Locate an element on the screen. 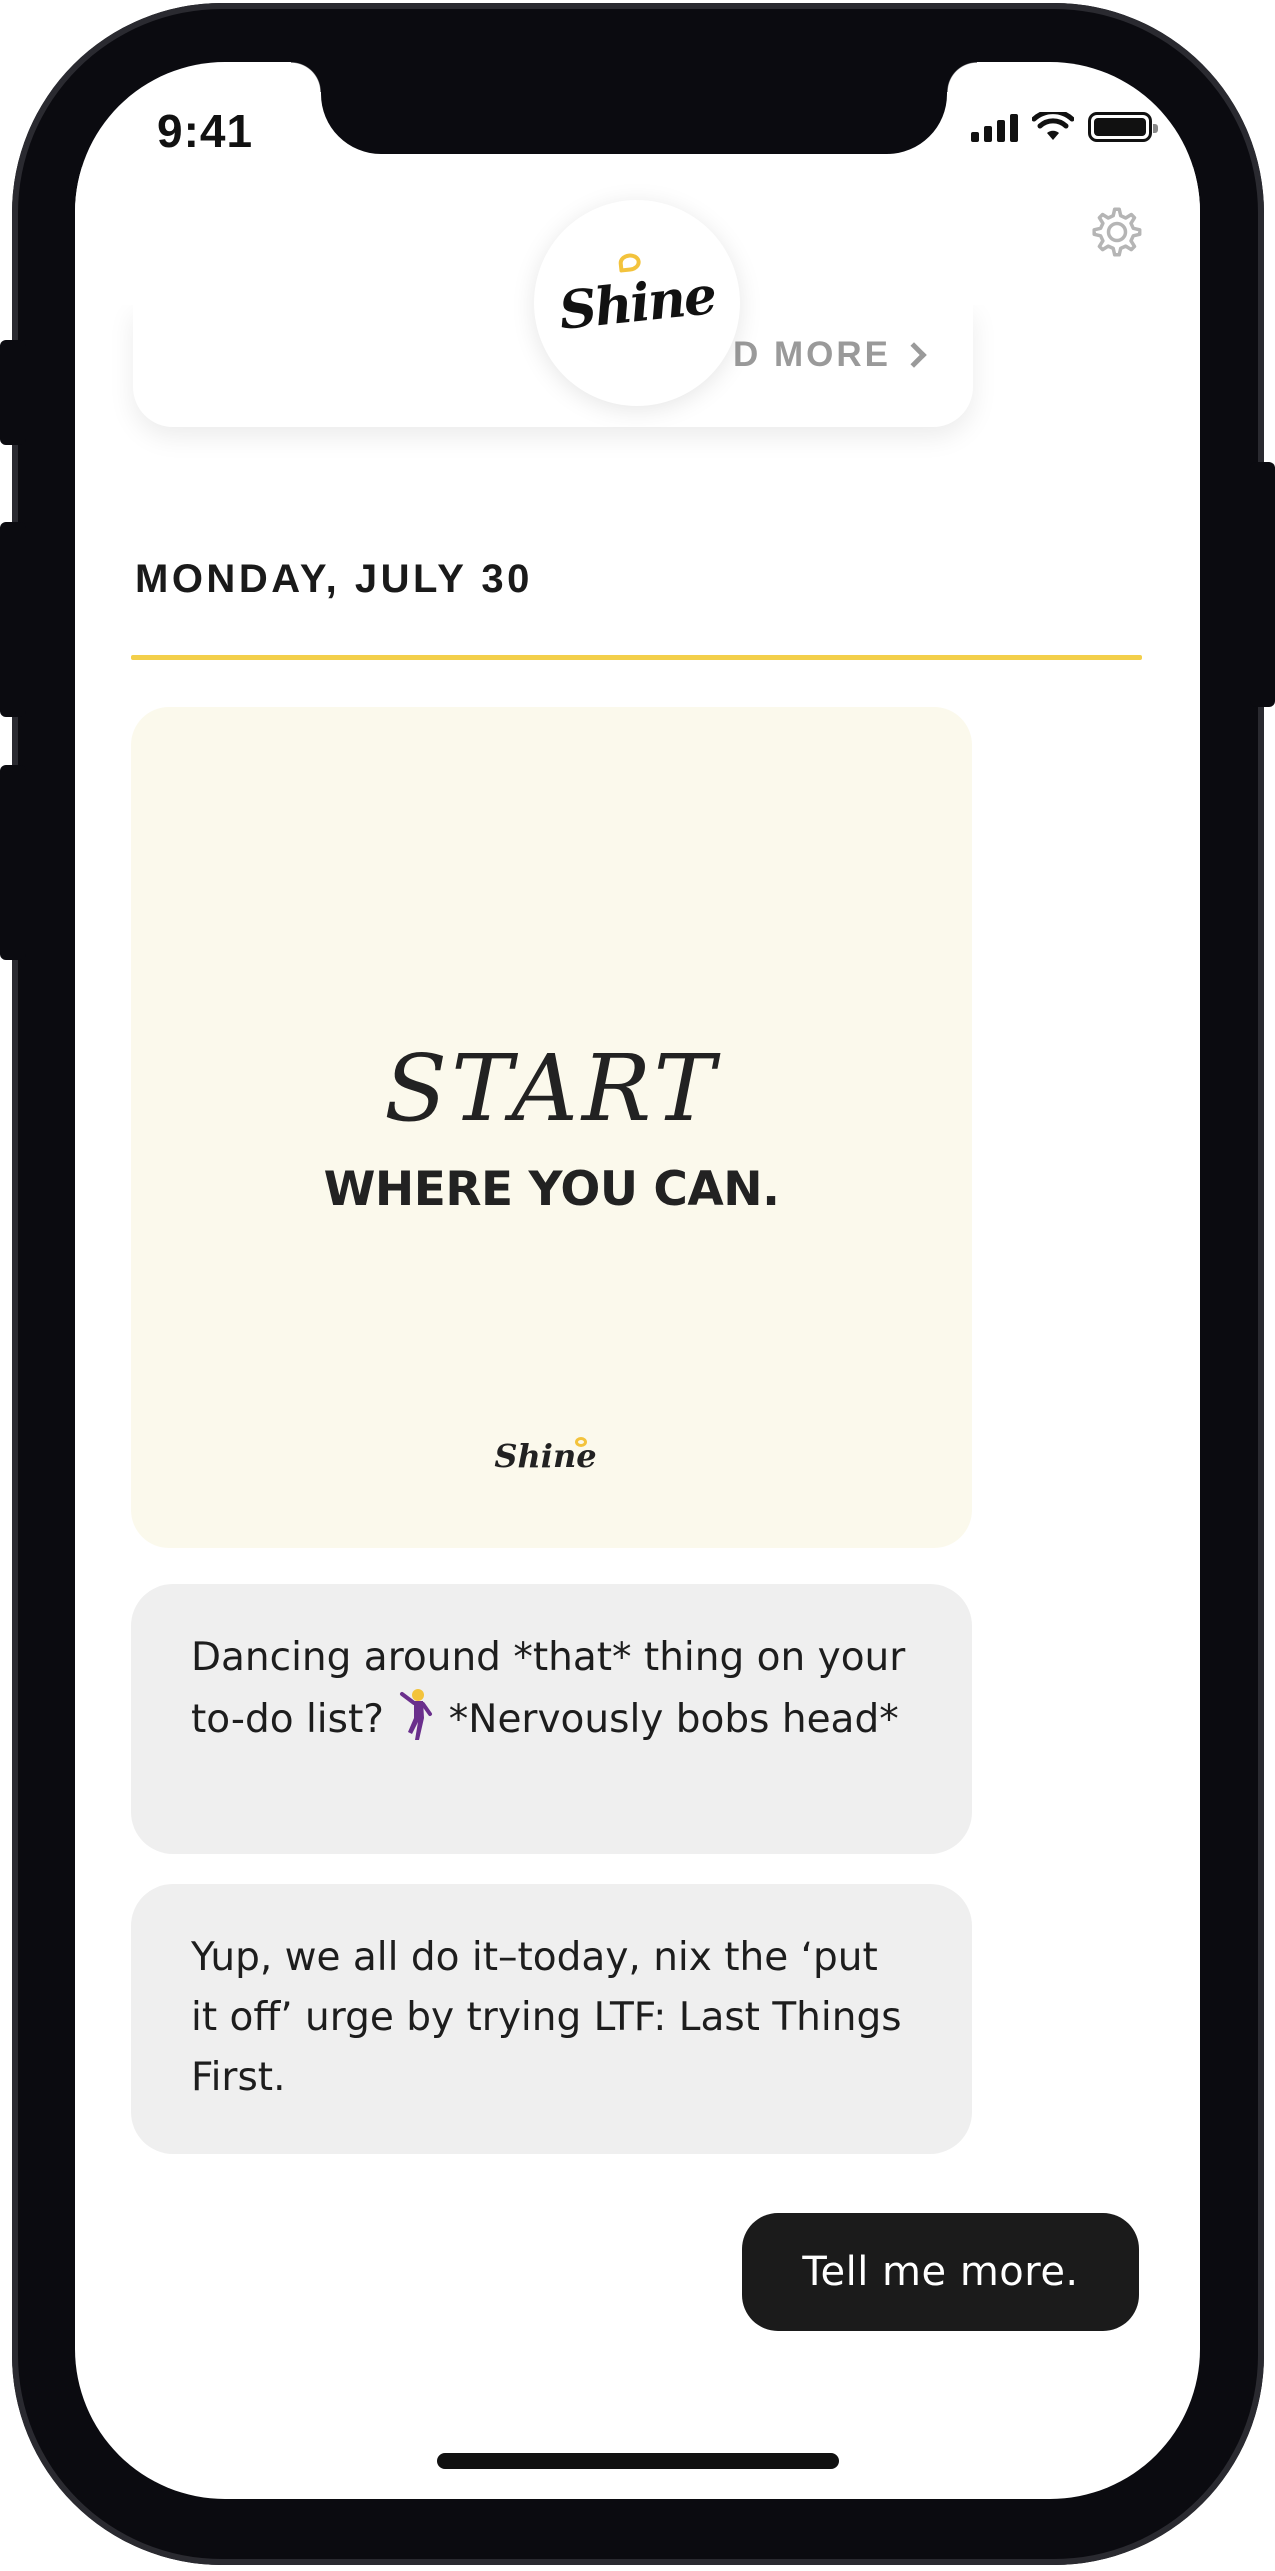 The height and width of the screenshot is (2571, 1275). shine-logo-badge: Shine is located at coordinates (637, 303).